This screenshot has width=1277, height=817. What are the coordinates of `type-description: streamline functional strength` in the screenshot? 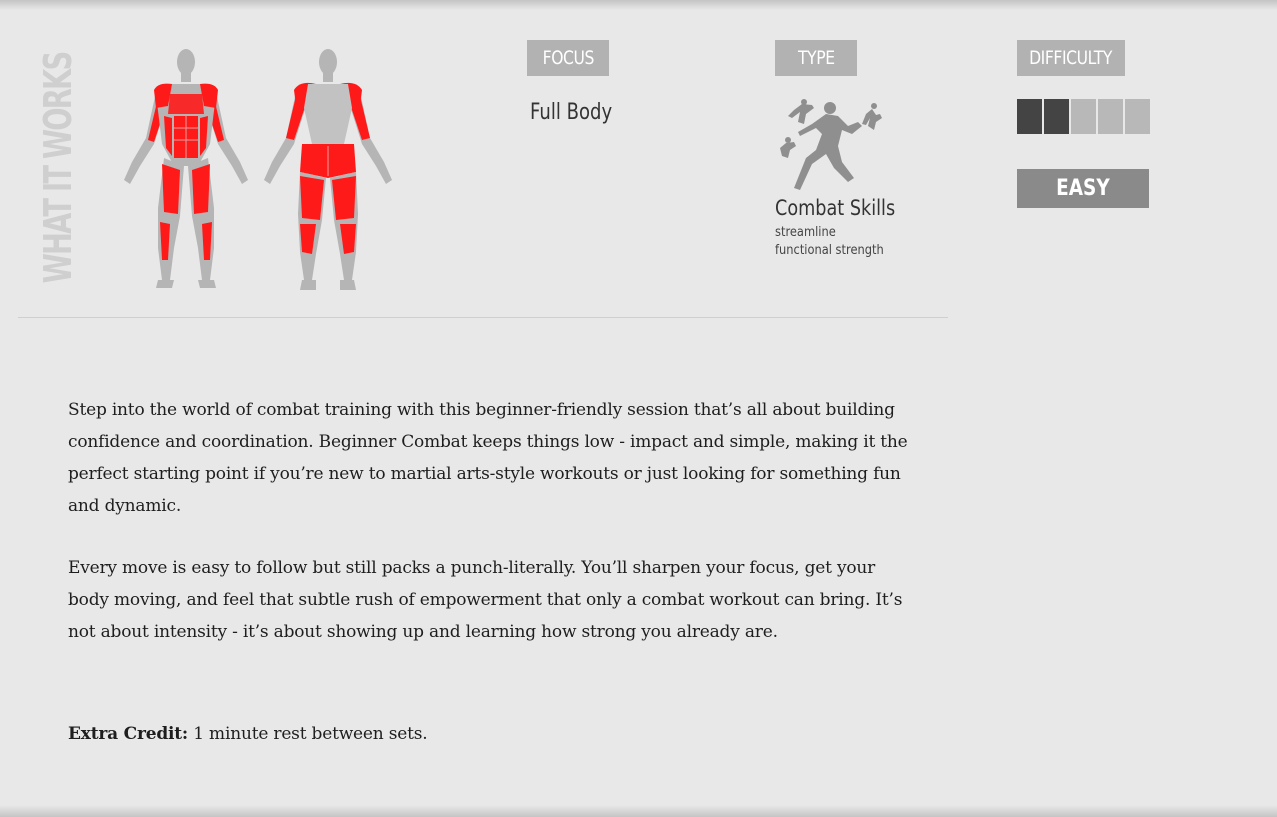 It's located at (829, 242).